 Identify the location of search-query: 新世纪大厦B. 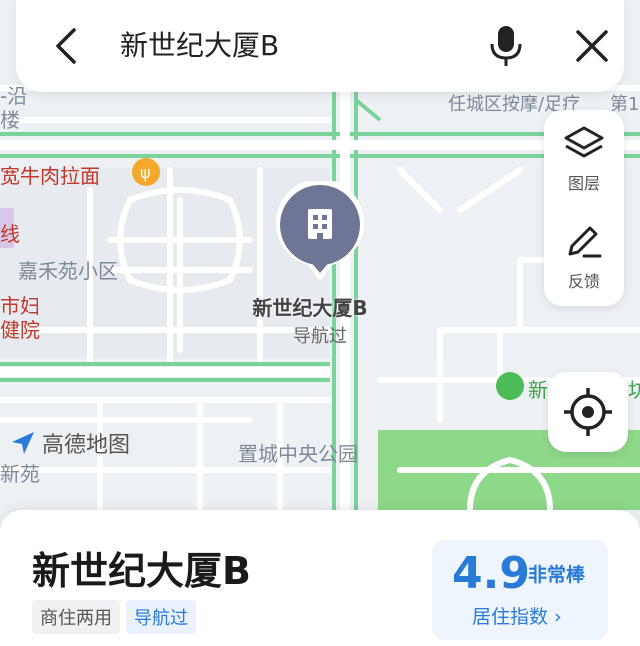
(199, 46).